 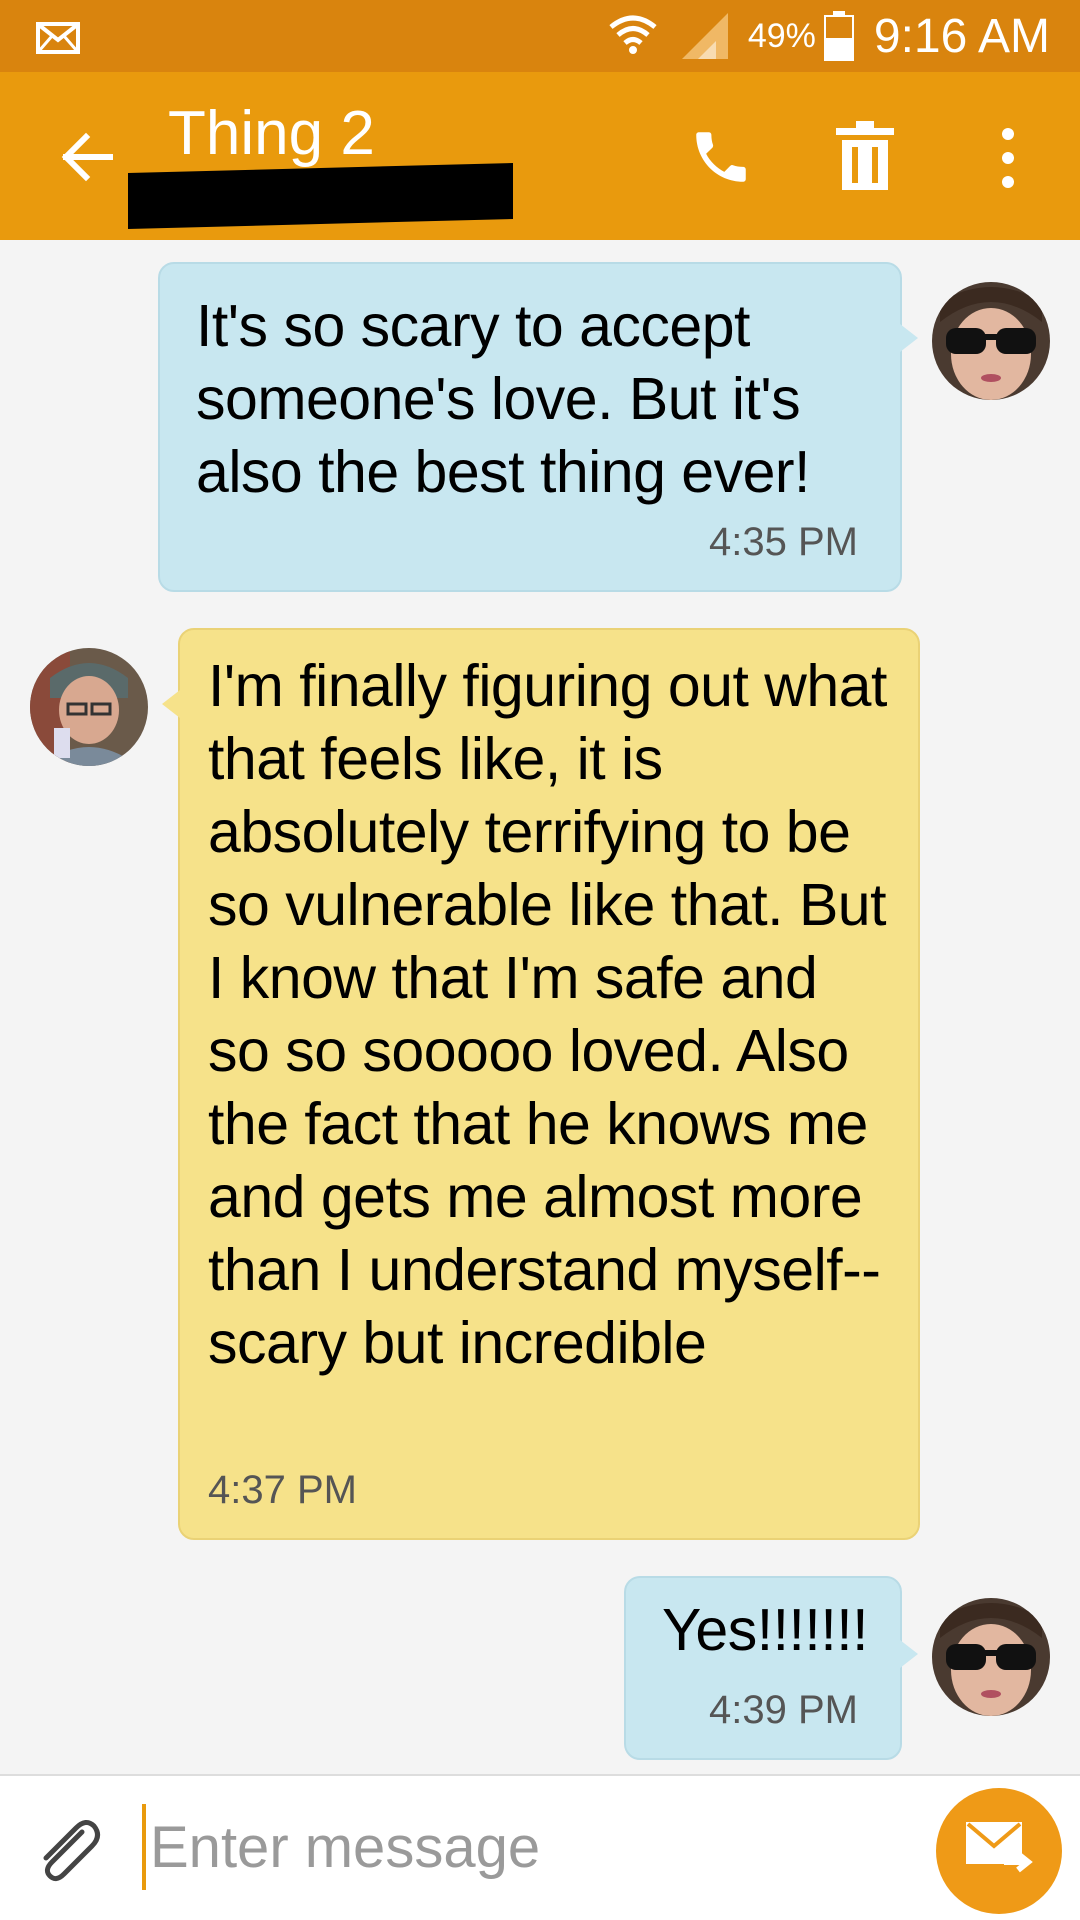 I want to click on wifi-icon, so click(x=633, y=36).